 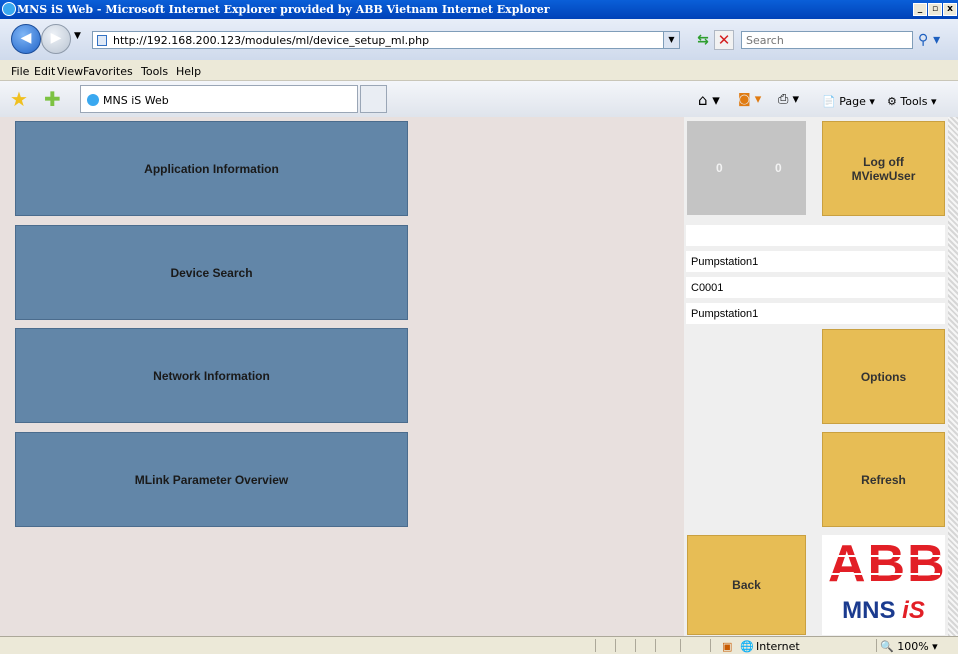 I want to click on vertical-scrollbar, so click(x=953, y=376).